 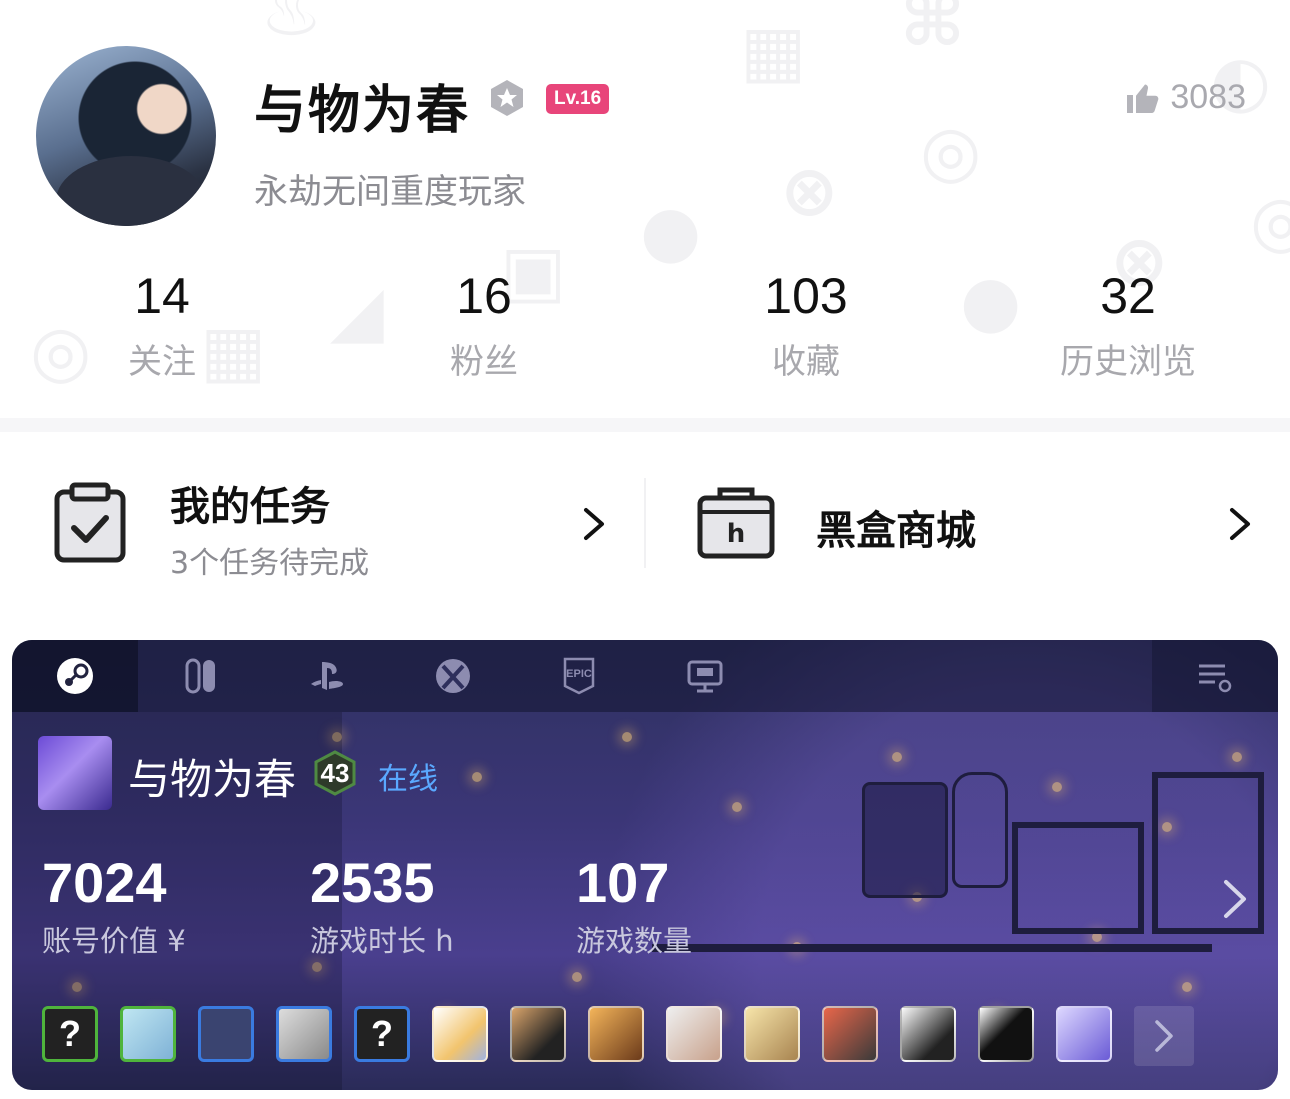 What do you see at coordinates (390, 192) in the screenshot?
I see `user-bio: 永劫无间重度玩家` at bounding box center [390, 192].